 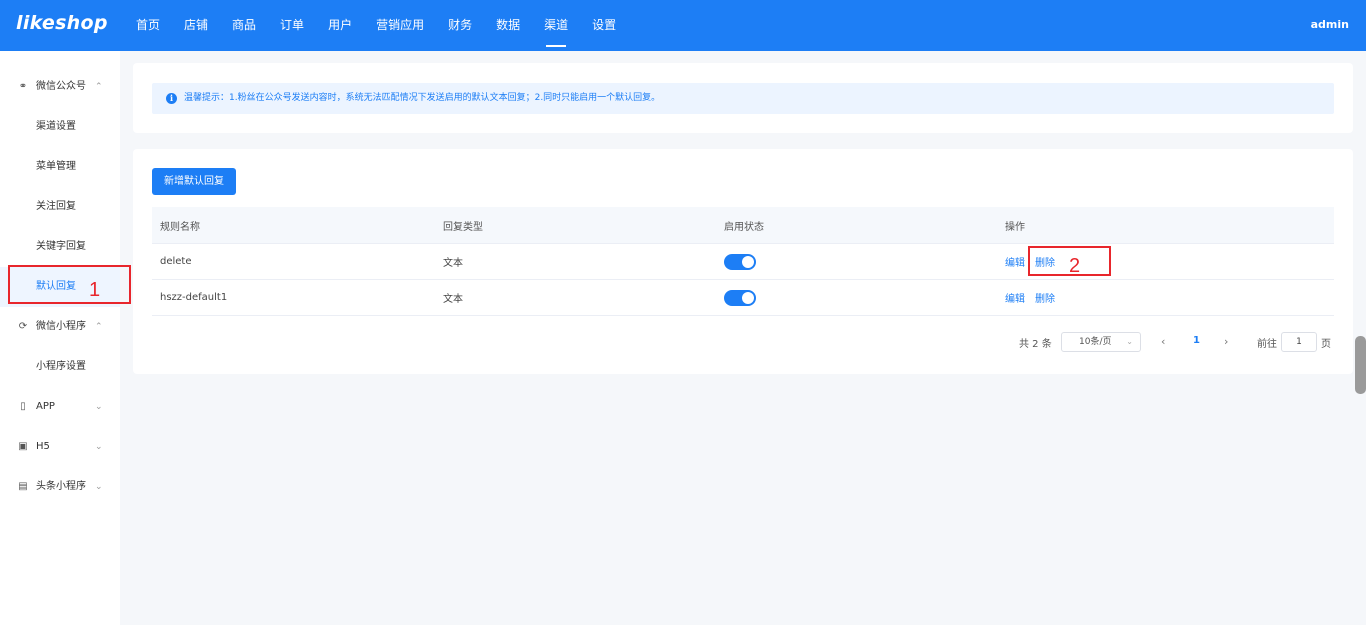 I want to click on table-header: 规则名称 回复类型 启用状态 操作, so click(x=743, y=225).